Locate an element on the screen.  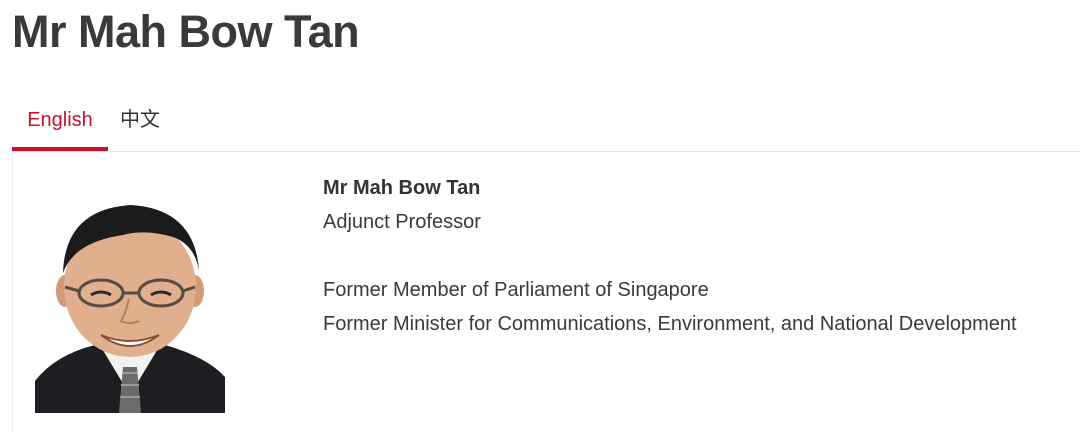
portrait-photo-icon is located at coordinates (130, 304).